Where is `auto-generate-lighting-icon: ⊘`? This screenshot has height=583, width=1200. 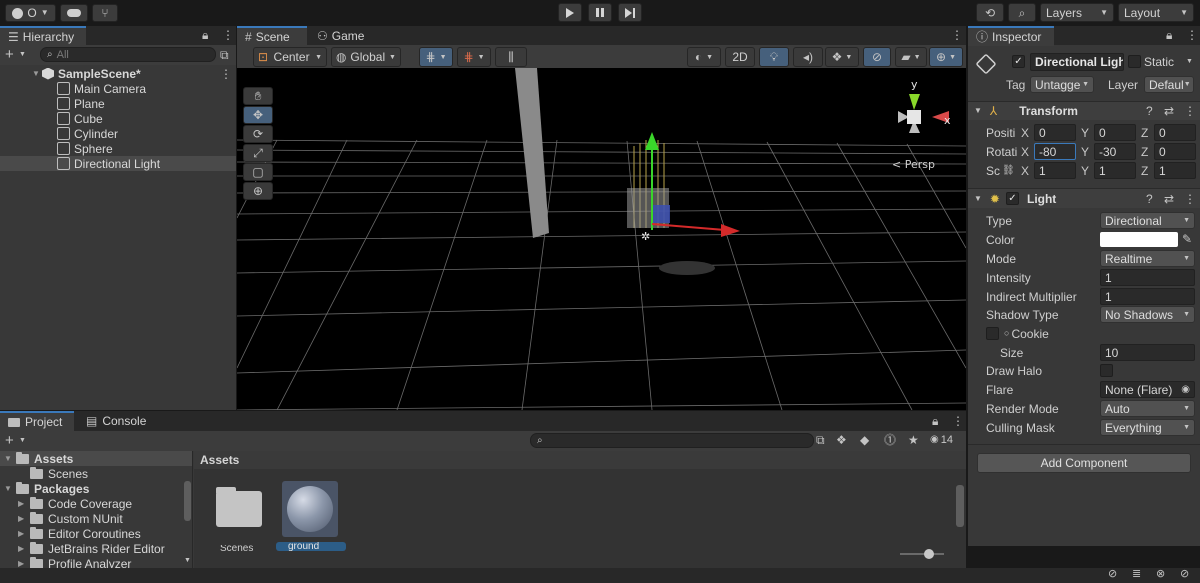 auto-generate-lighting-icon: ⊘ is located at coordinates (1112, 574).